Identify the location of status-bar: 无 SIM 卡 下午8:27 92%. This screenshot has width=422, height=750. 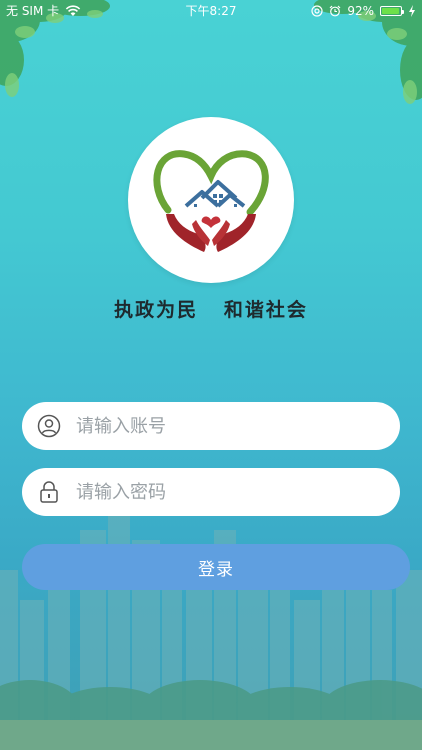
(211, 11).